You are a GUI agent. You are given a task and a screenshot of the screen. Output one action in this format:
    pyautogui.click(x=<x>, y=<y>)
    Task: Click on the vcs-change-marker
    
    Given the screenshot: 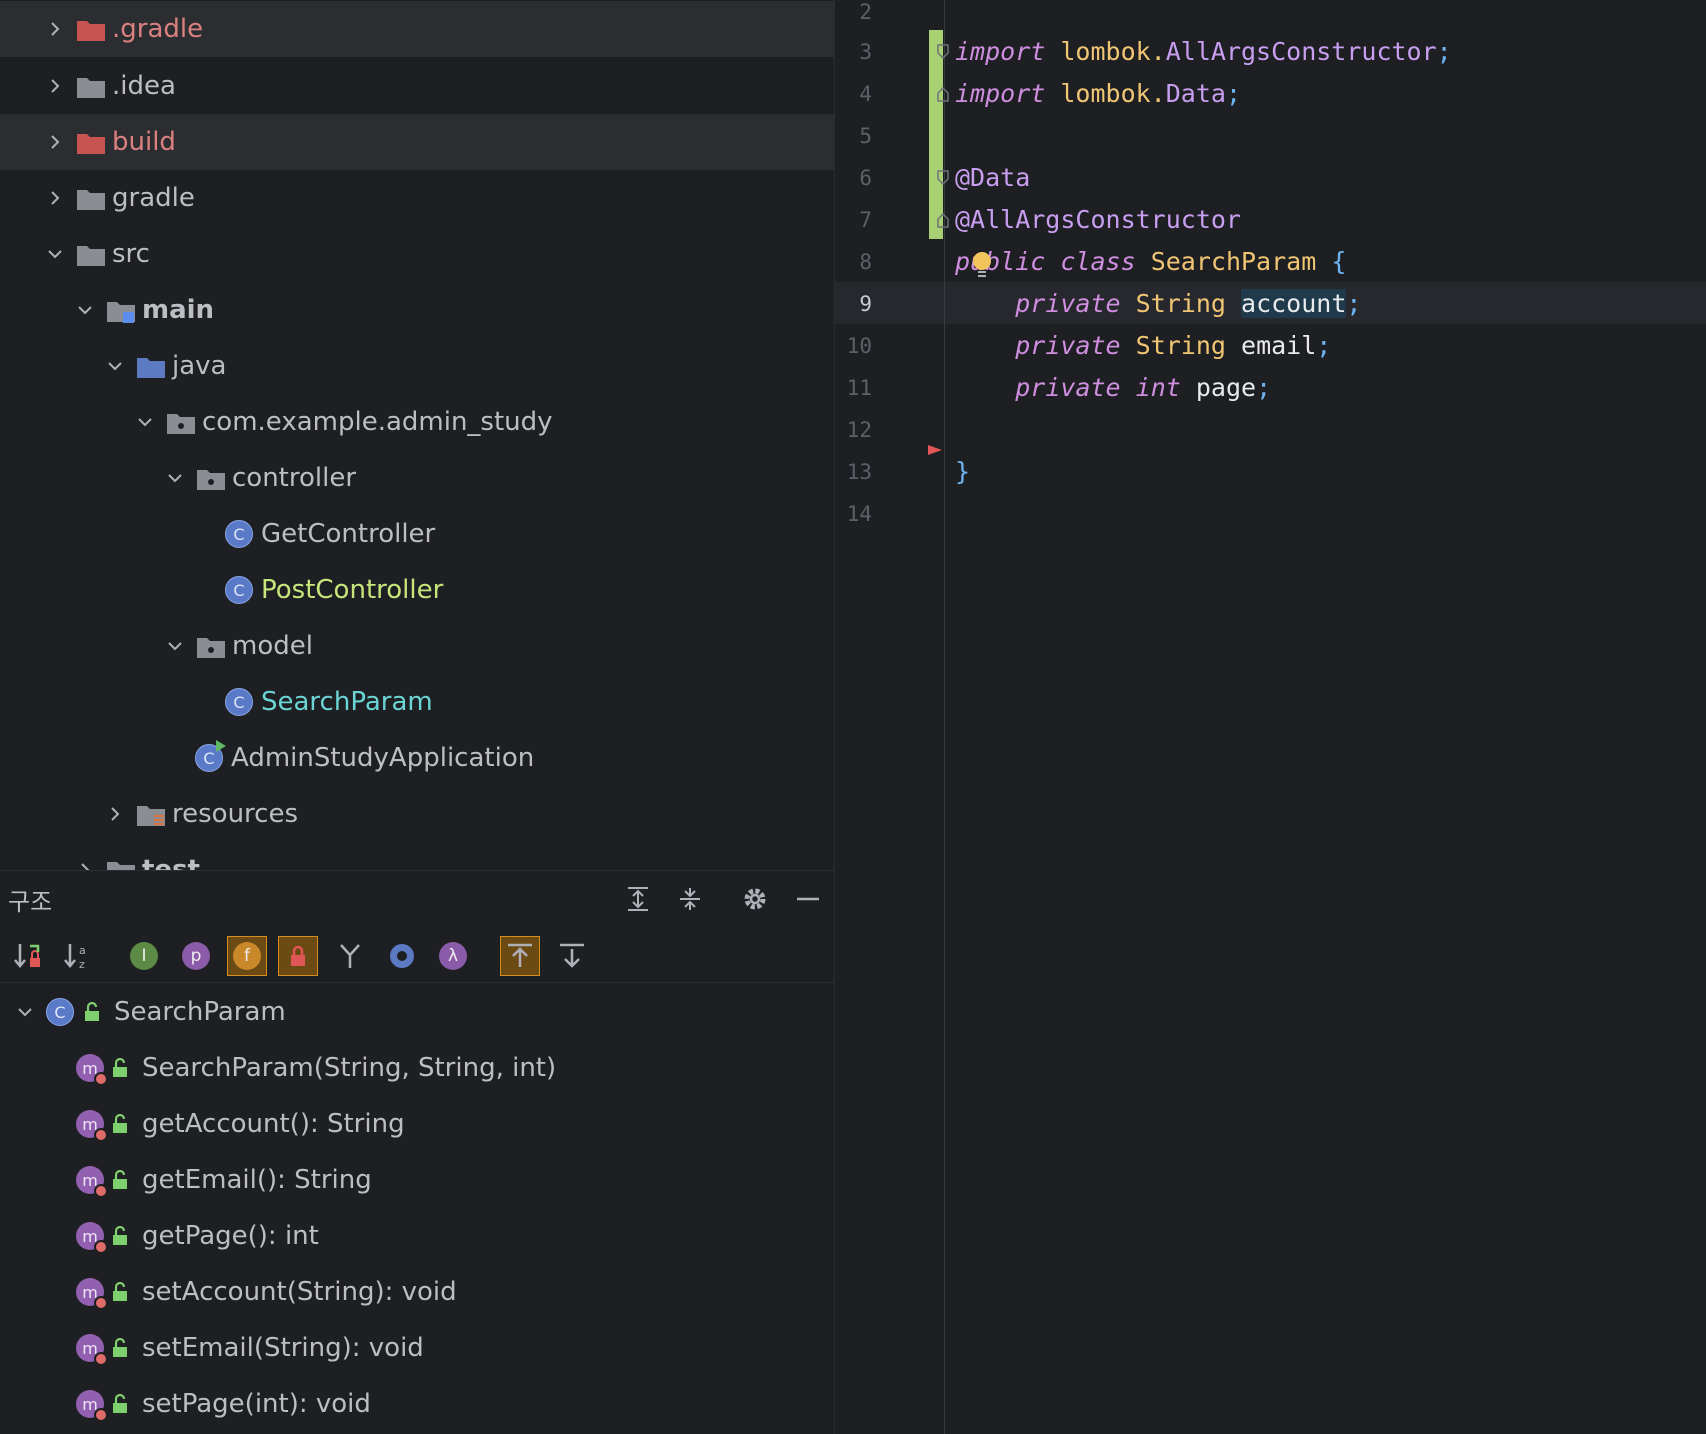 What is the action you would take?
    pyautogui.click(x=936, y=134)
    